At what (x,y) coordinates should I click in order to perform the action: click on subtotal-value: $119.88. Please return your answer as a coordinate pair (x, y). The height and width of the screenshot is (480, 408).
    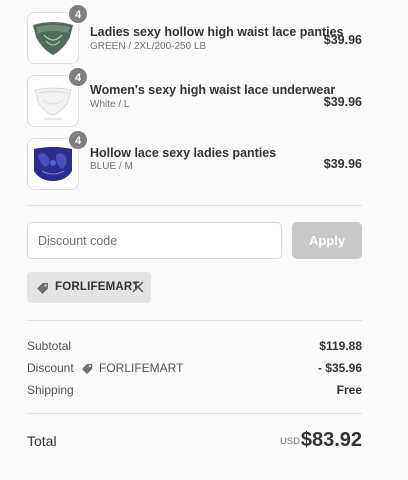
    Looking at the image, I should click on (340, 346).